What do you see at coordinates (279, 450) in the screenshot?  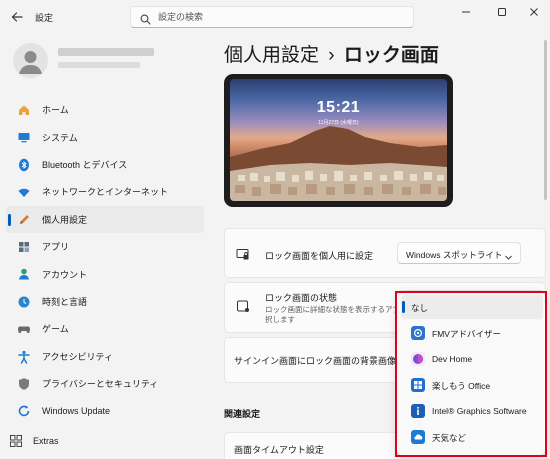 I see `screen-timeout-label: 画面タイムアウト設定` at bounding box center [279, 450].